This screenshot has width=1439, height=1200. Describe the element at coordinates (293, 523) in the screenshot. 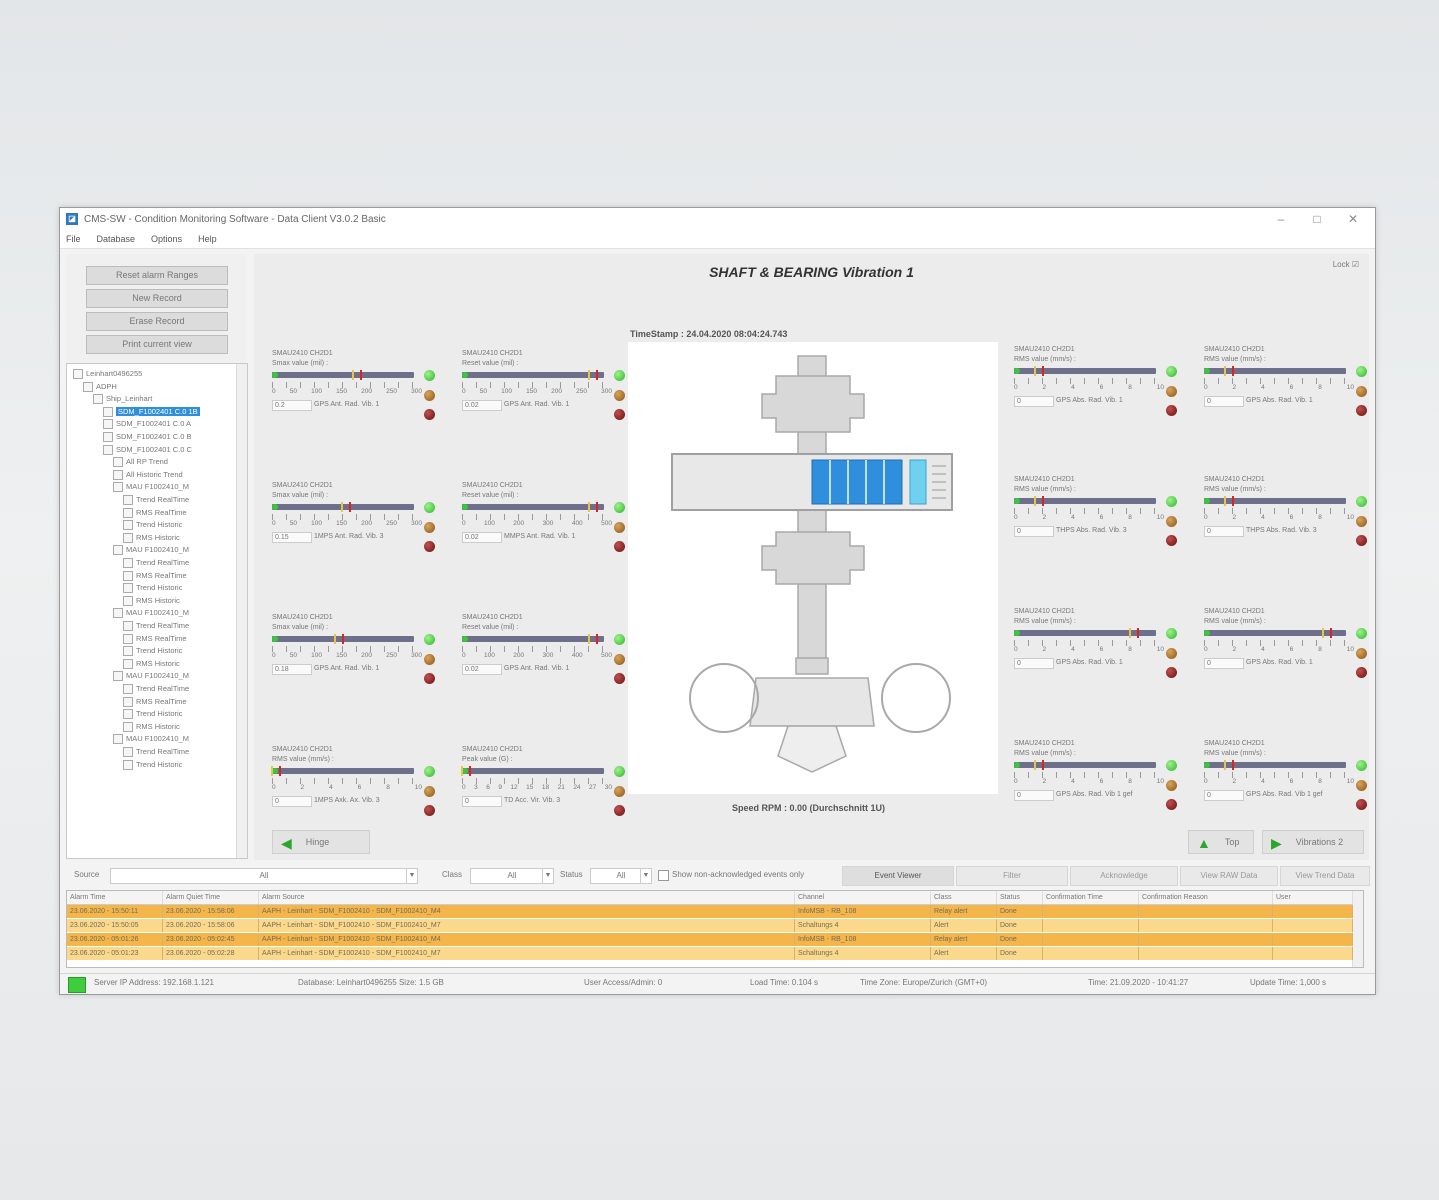

I see `gauge-tick-label: 50` at that location.